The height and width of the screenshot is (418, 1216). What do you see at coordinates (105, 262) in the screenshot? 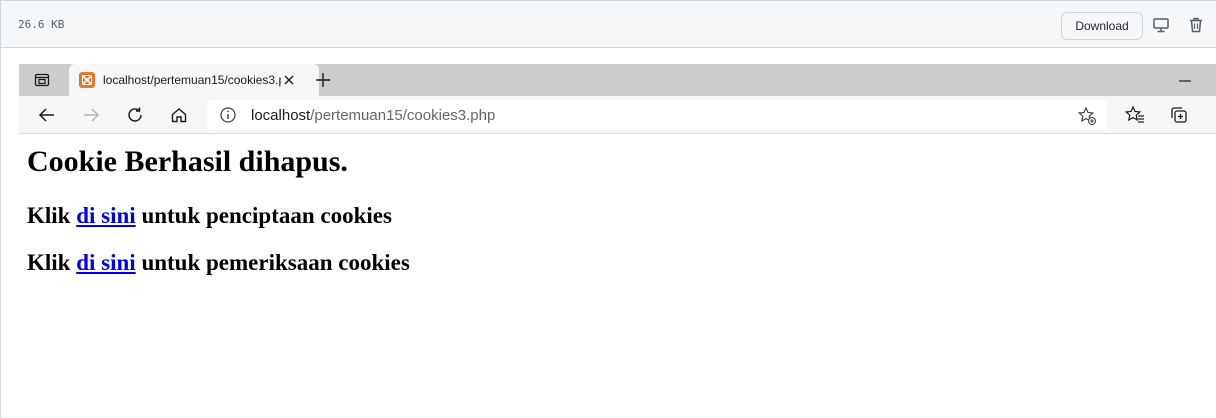
I see `check-cookies-link: di sini` at bounding box center [105, 262].